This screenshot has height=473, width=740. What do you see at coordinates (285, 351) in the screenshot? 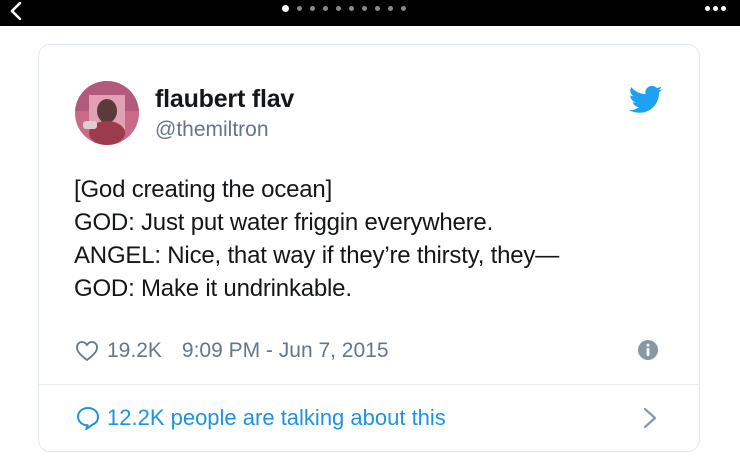
I see `tweet-timestamp: 9:09 PM - Jun 7, 2015` at bounding box center [285, 351].